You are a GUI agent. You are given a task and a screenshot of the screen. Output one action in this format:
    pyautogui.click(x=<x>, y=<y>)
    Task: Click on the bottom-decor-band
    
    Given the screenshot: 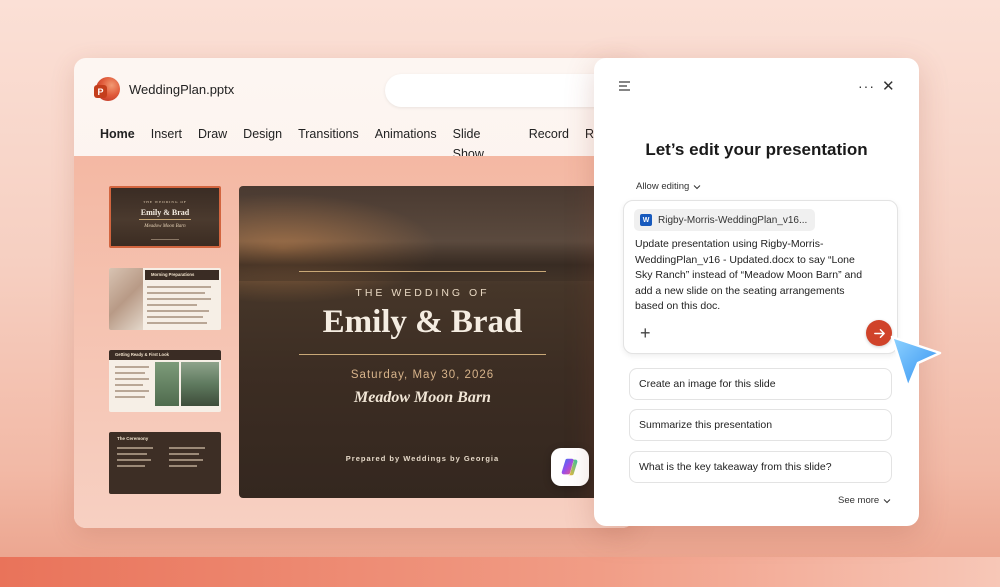 What is the action you would take?
    pyautogui.click(x=500, y=572)
    